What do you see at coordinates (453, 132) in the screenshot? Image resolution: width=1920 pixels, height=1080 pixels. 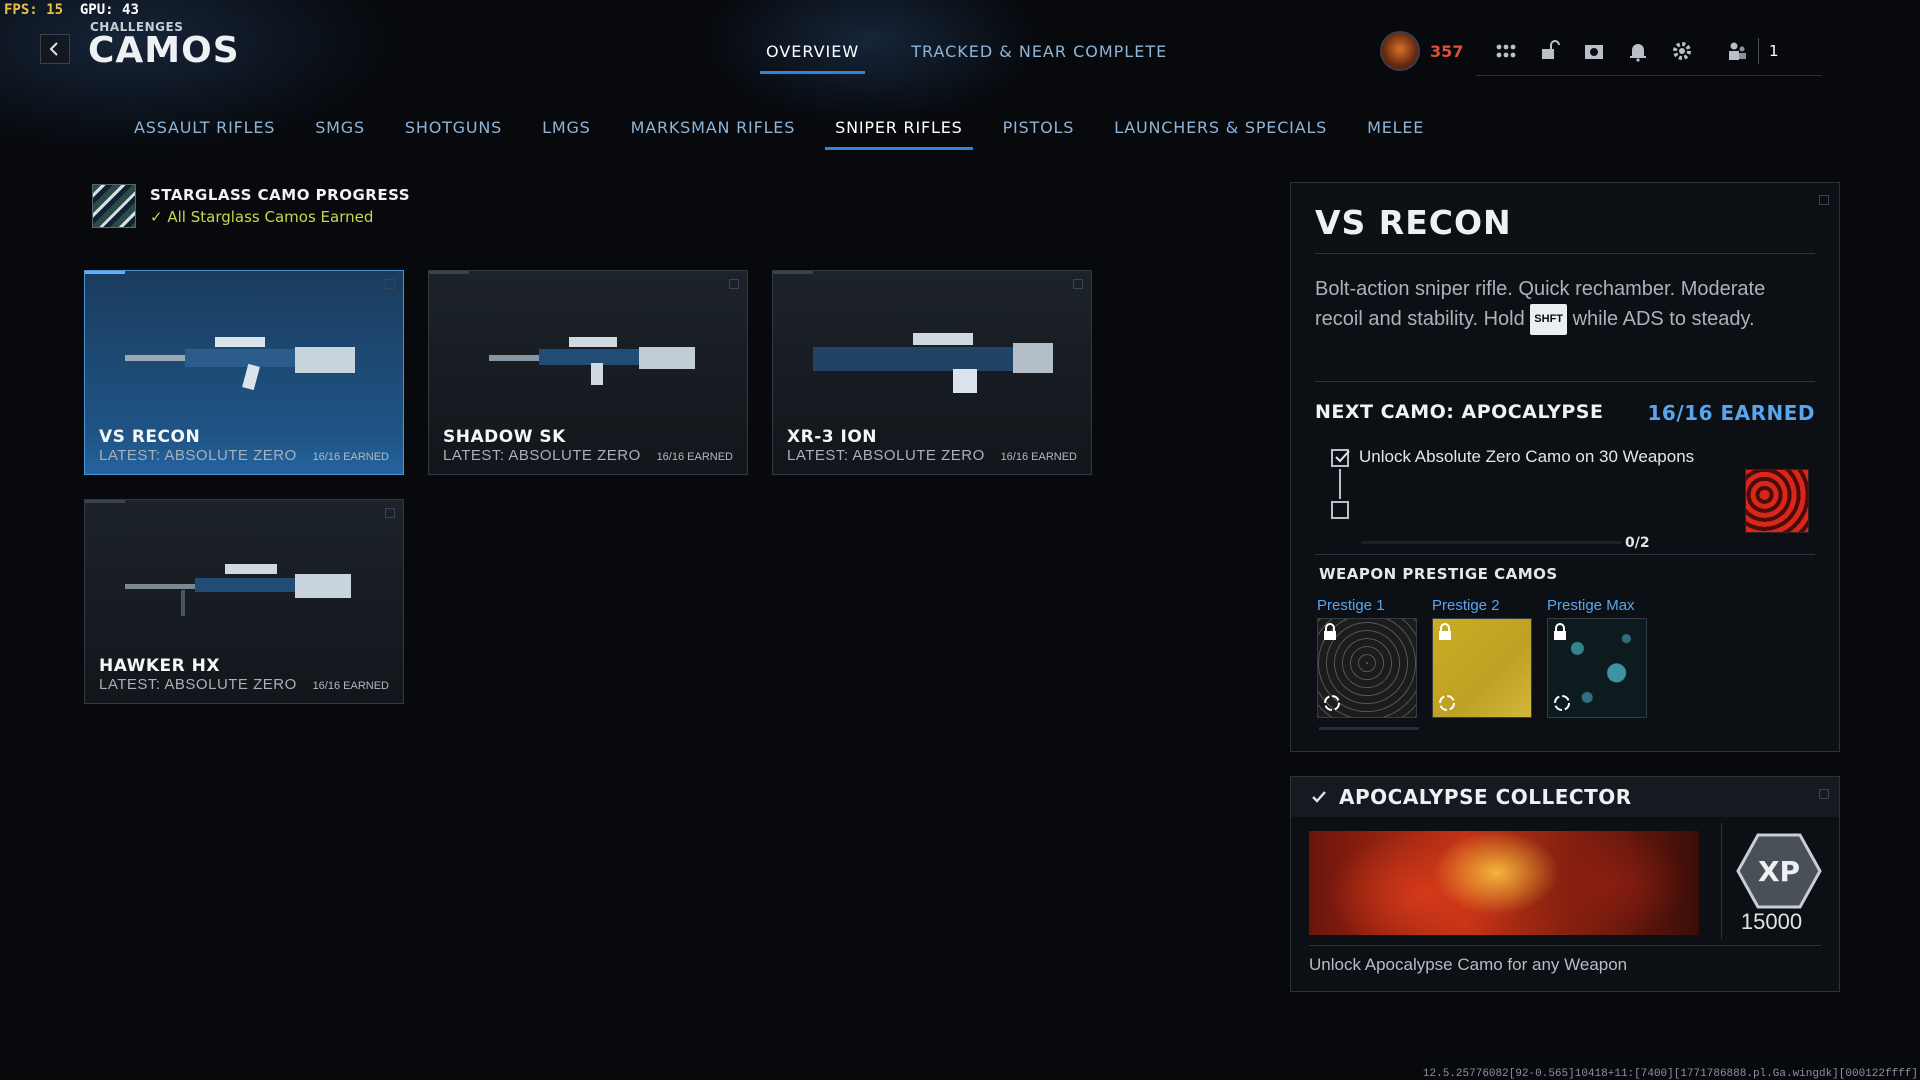 I see `tab-shotguns: SHOTGUNS` at bounding box center [453, 132].